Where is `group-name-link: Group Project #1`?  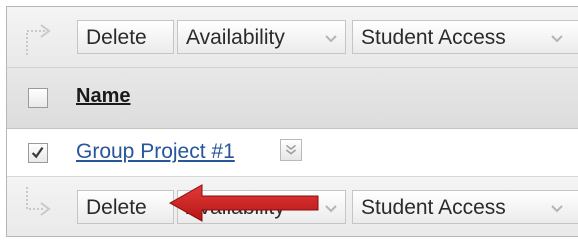 group-name-link: Group Project #1 is located at coordinates (155, 152).